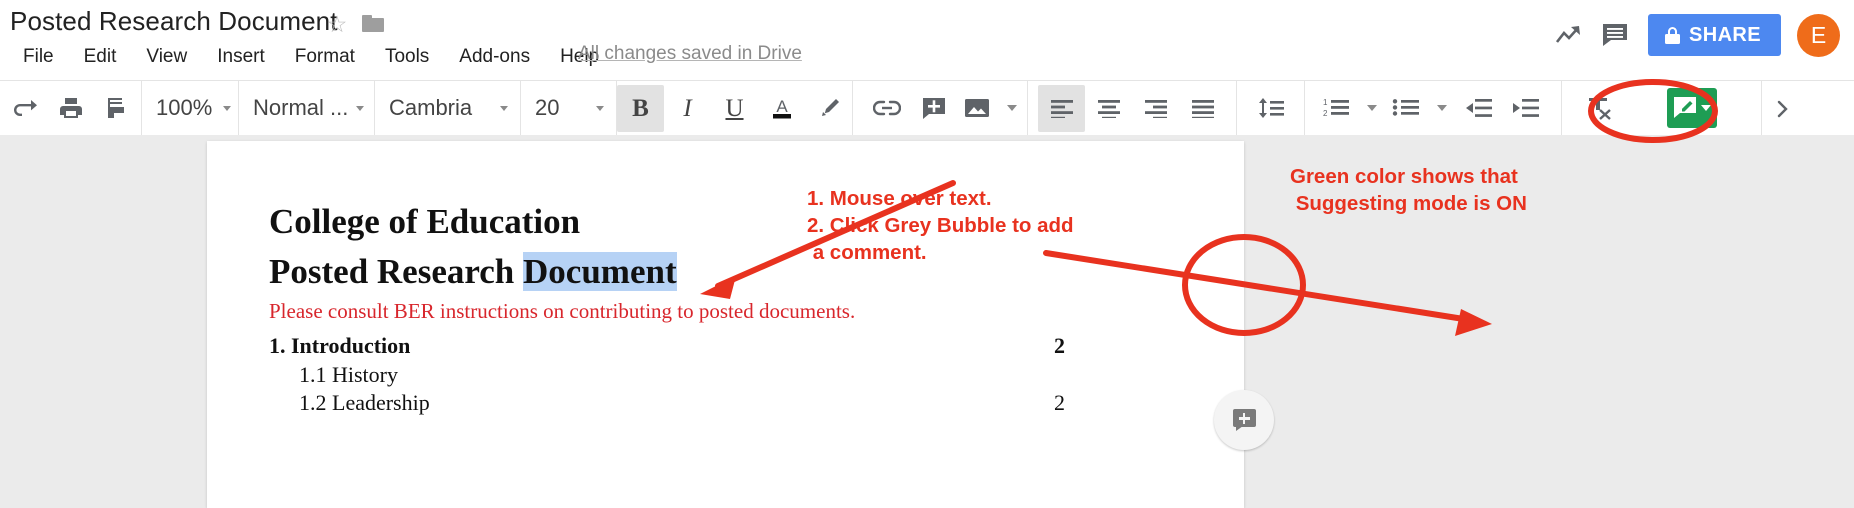  What do you see at coordinates (1061, 108) in the screenshot?
I see `align-left-icon` at bounding box center [1061, 108].